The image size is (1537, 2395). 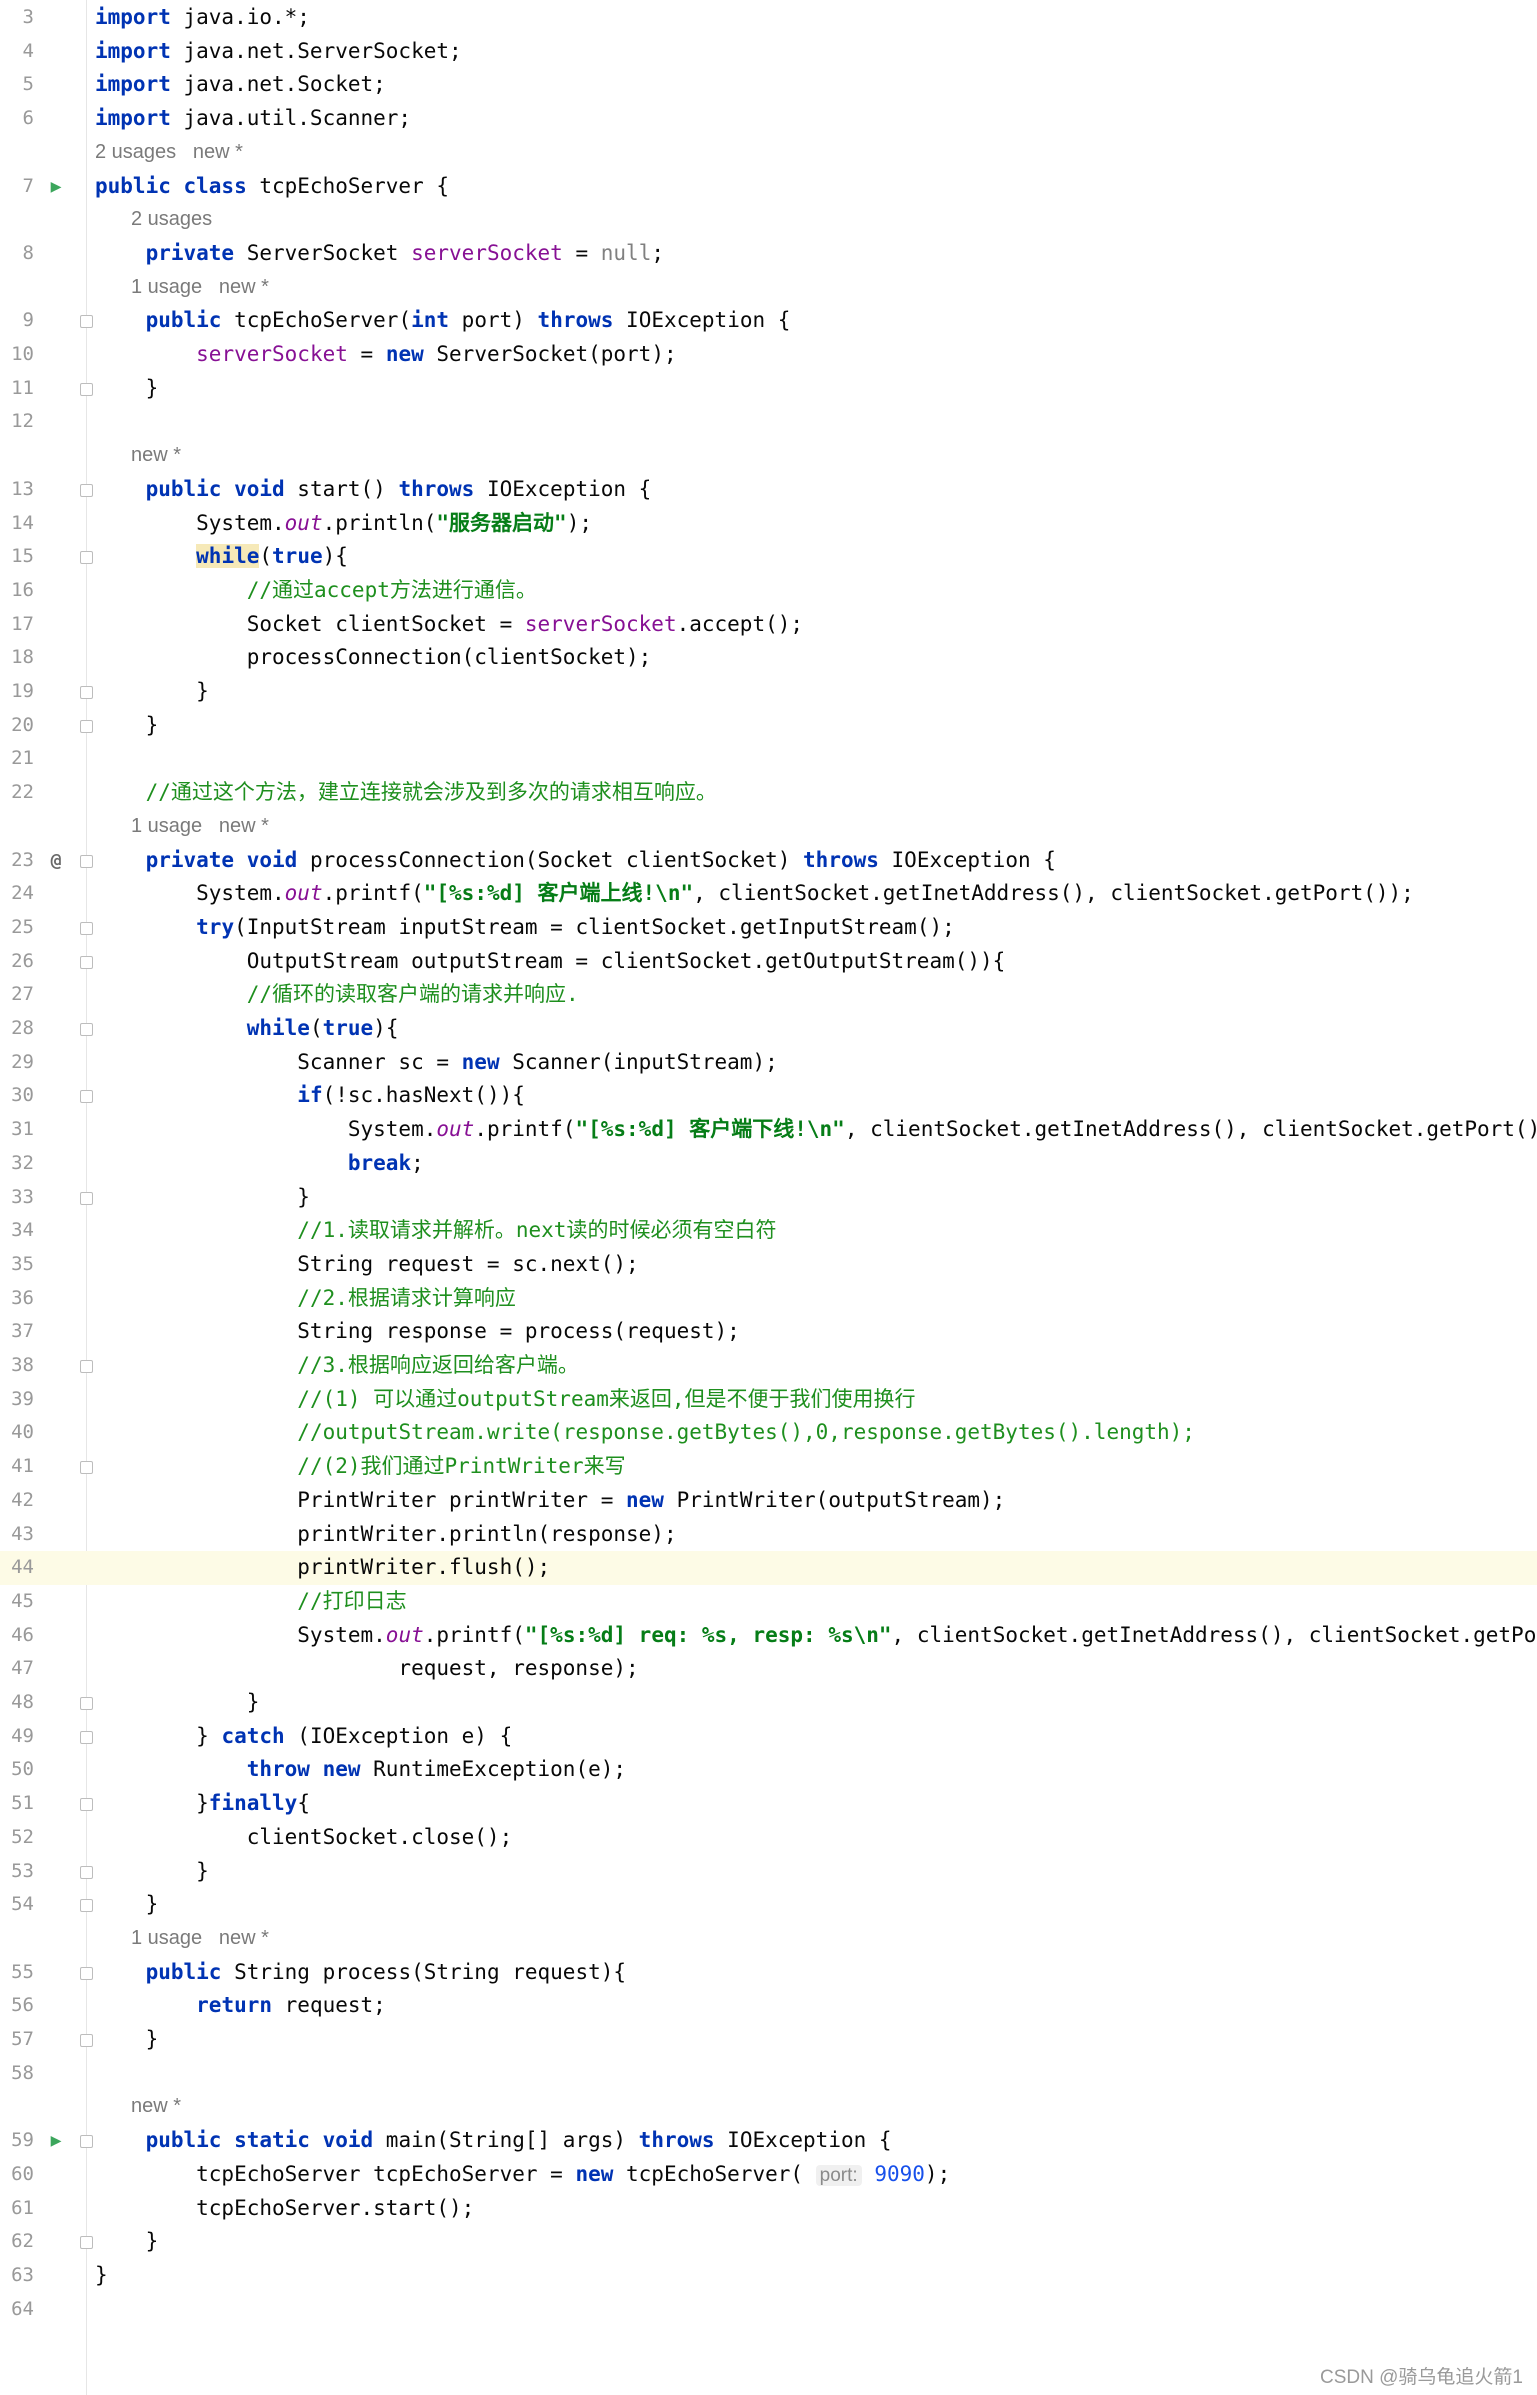 I want to click on code-text: //通过这个方法，建立连接就会涉及到多次的请求相互响应。, so click(x=406, y=793).